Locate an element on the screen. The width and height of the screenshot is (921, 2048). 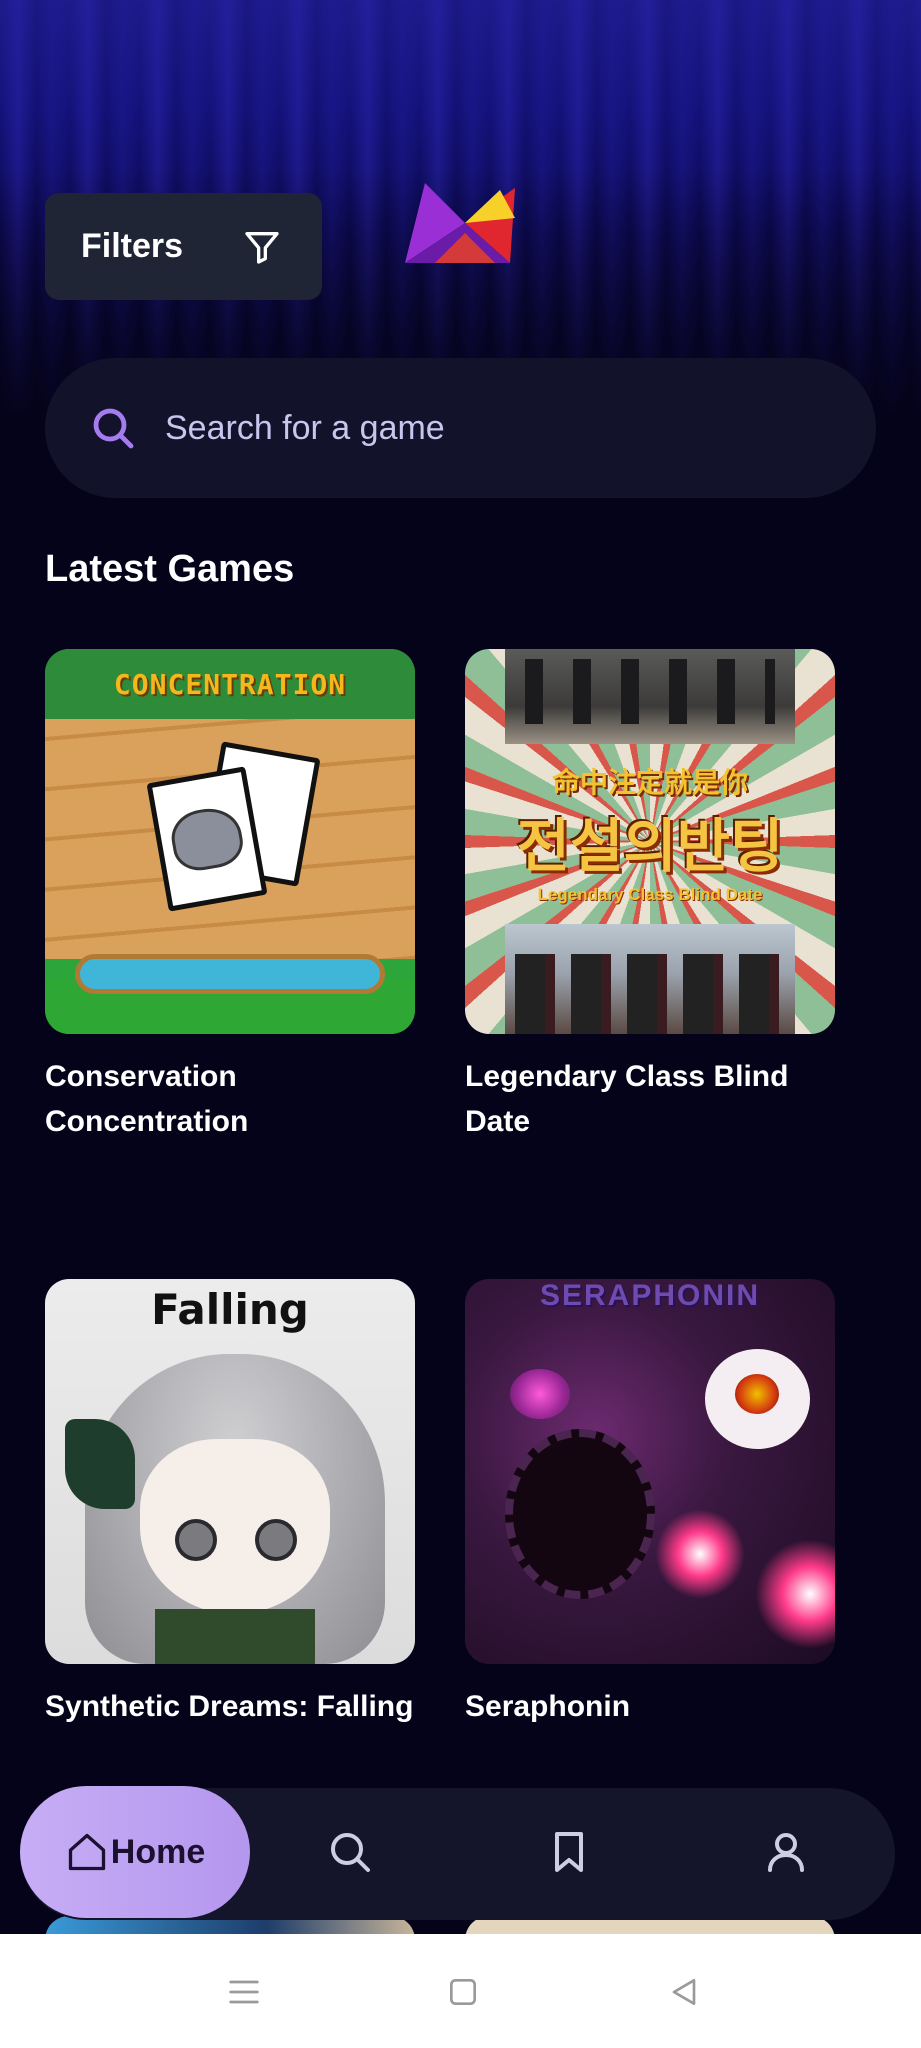
menu-icon is located at coordinates (244, 1992).